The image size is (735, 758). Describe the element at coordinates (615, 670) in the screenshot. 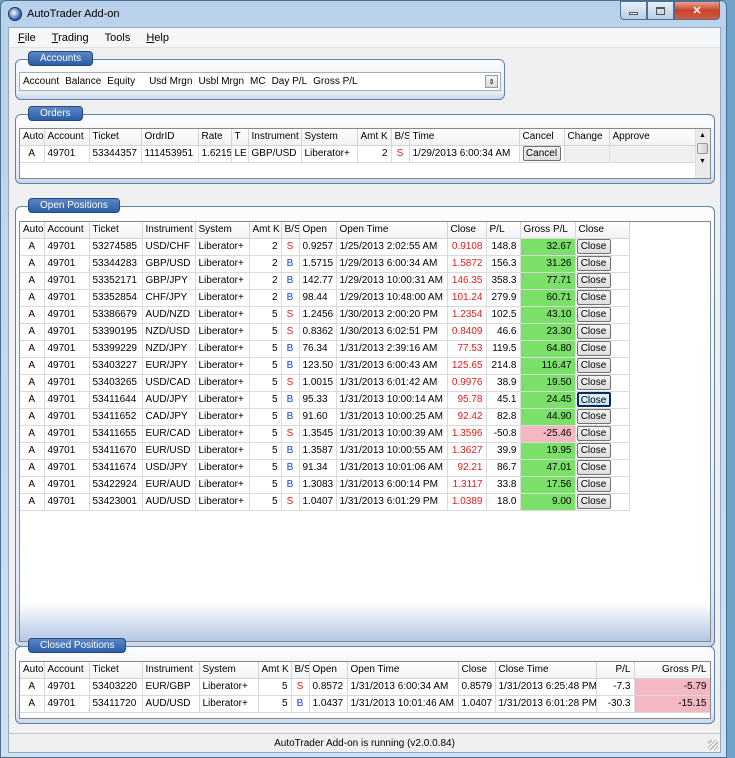

I see `closed-col-pl: P/L` at that location.